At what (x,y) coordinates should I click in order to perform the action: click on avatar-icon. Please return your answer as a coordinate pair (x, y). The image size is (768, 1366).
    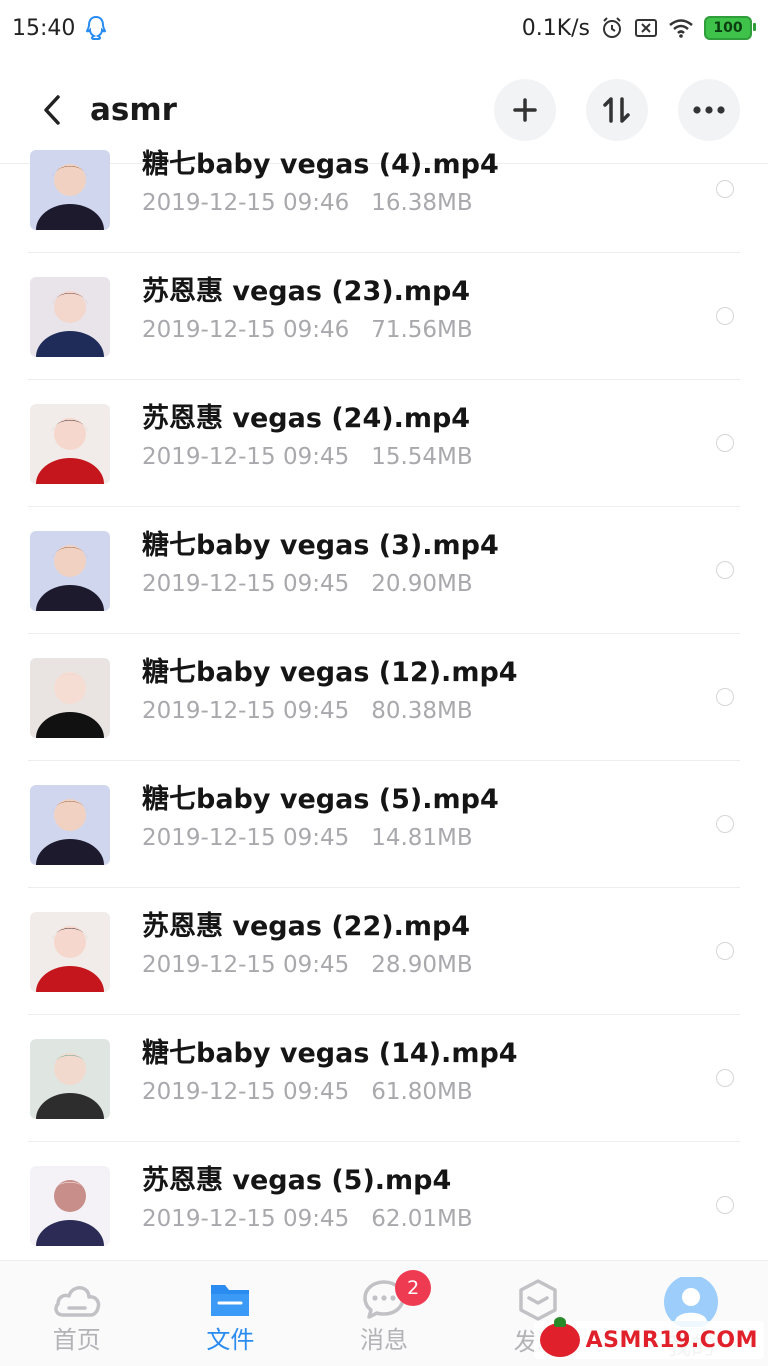
    Looking at the image, I should click on (691, 1302).